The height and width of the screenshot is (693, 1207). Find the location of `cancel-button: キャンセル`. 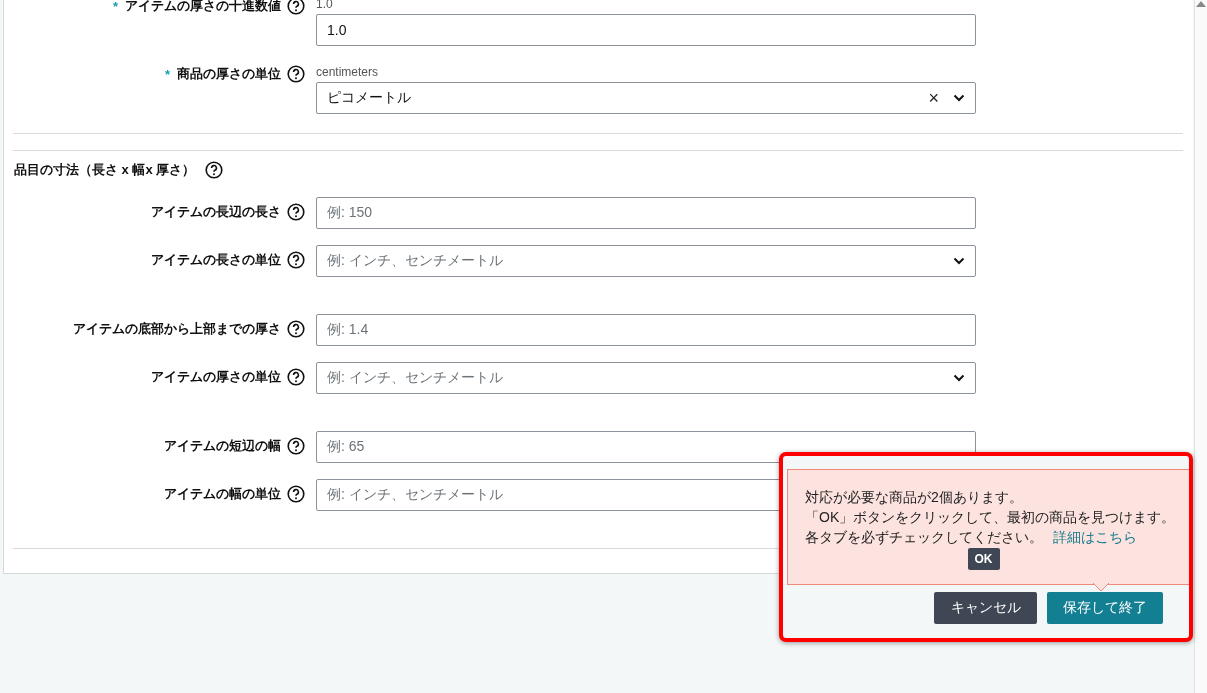

cancel-button: キャンセル is located at coordinates (985, 608).